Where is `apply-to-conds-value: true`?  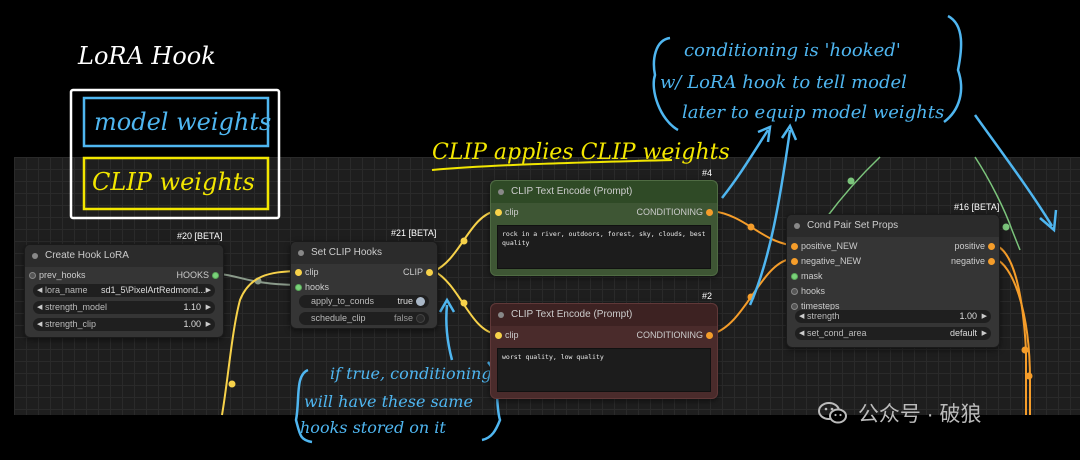 apply-to-conds-value: true is located at coordinates (405, 301).